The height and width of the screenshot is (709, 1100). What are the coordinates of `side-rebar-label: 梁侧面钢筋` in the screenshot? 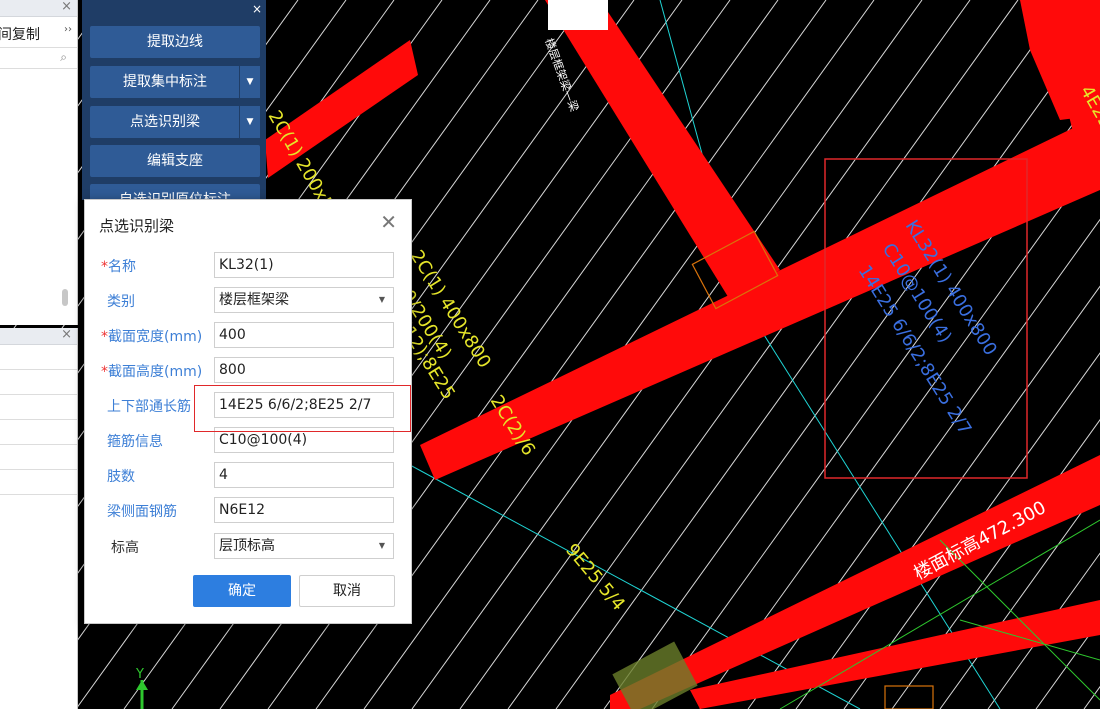 It's located at (142, 512).